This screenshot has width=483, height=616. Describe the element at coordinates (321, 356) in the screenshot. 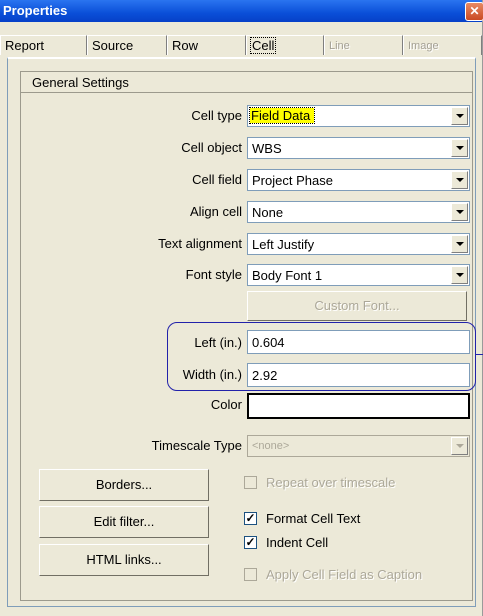

I see `annotation-highlight` at that location.